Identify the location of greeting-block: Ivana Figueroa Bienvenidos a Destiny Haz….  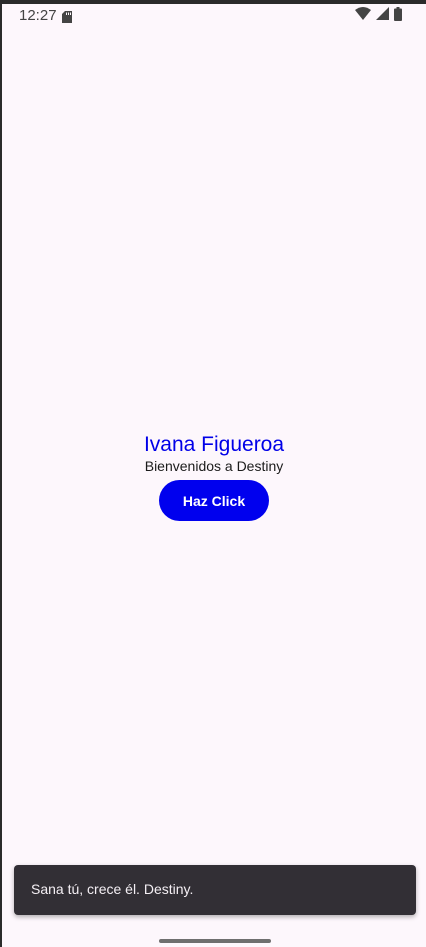
(214, 477).